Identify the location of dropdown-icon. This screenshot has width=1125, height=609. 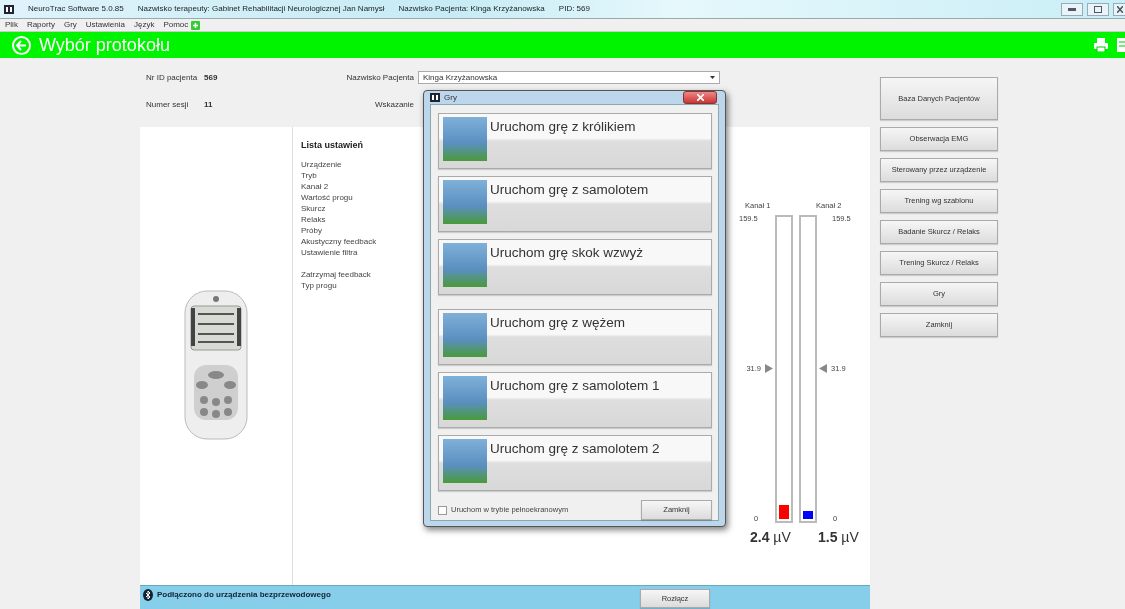
(712, 77).